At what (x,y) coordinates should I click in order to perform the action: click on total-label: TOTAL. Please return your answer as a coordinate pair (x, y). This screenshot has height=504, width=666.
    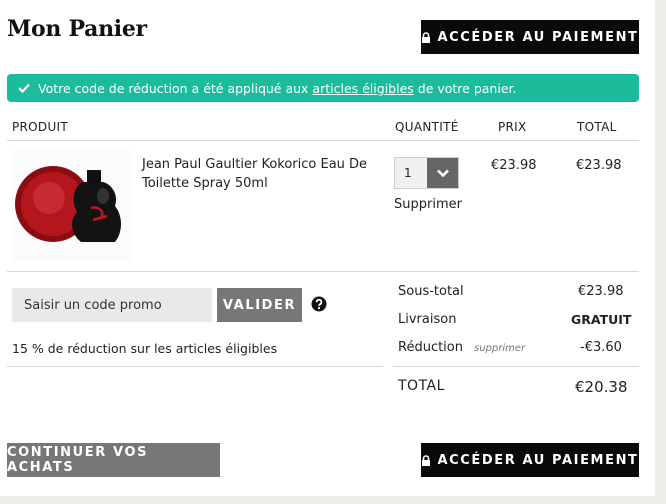
    Looking at the image, I should click on (421, 386).